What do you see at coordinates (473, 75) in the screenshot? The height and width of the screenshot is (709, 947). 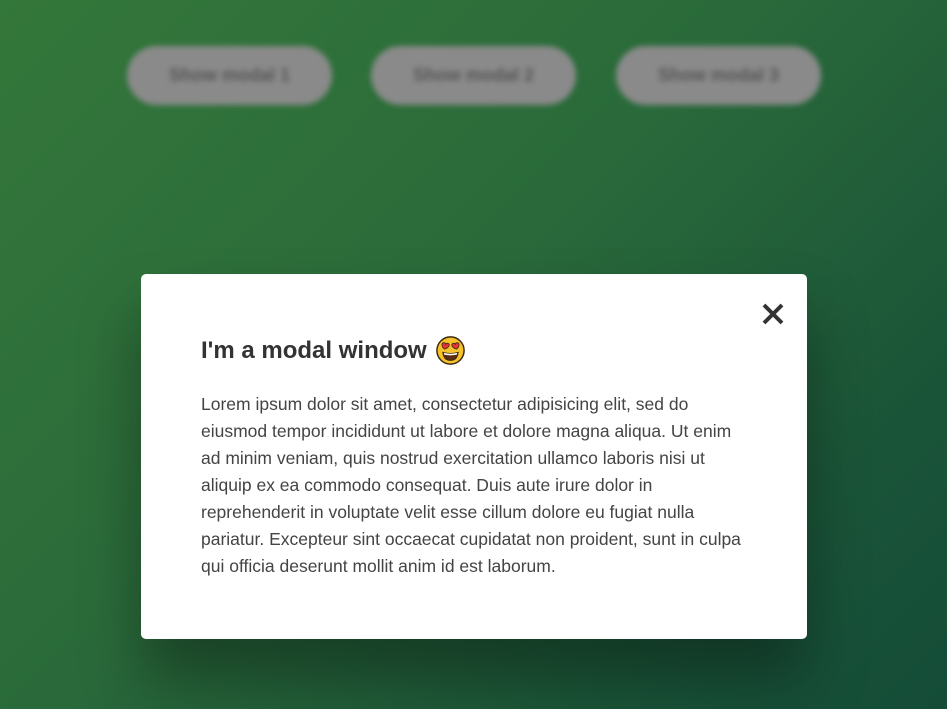 I see `show-modal-2-button: Show modal 2` at bounding box center [473, 75].